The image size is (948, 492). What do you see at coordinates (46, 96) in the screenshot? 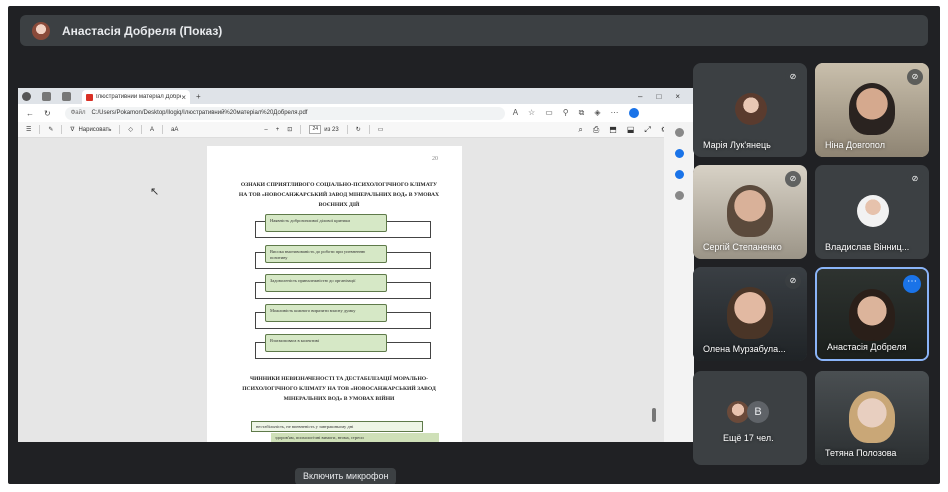
I see `workspaces-icon` at bounding box center [46, 96].